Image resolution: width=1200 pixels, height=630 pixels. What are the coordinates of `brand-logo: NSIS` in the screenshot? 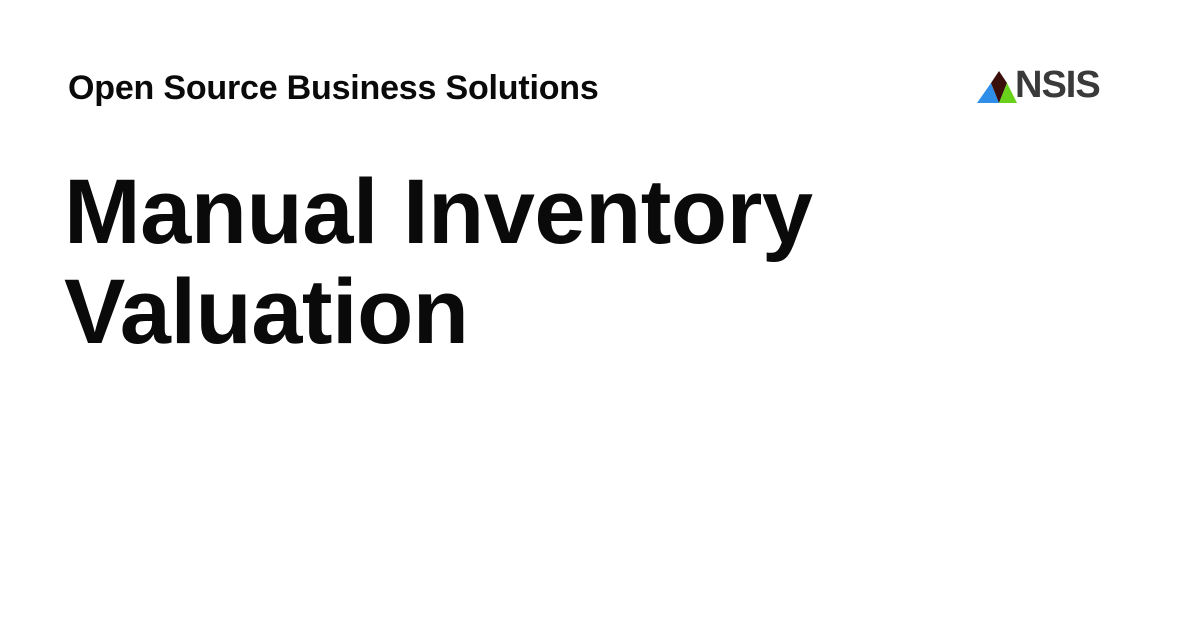 It's located at (1039, 85).